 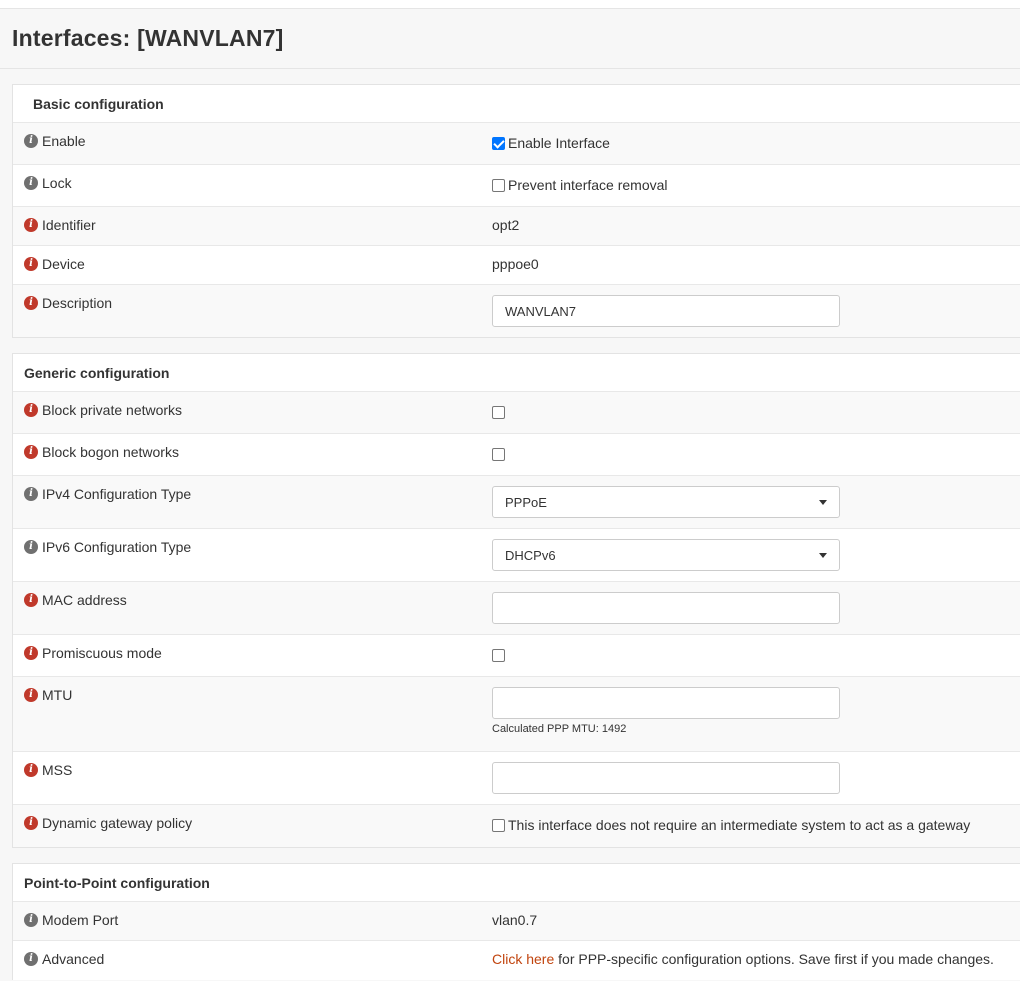 What do you see at coordinates (516, 373) in the screenshot?
I see `section-title-generic: Generic configuration` at bounding box center [516, 373].